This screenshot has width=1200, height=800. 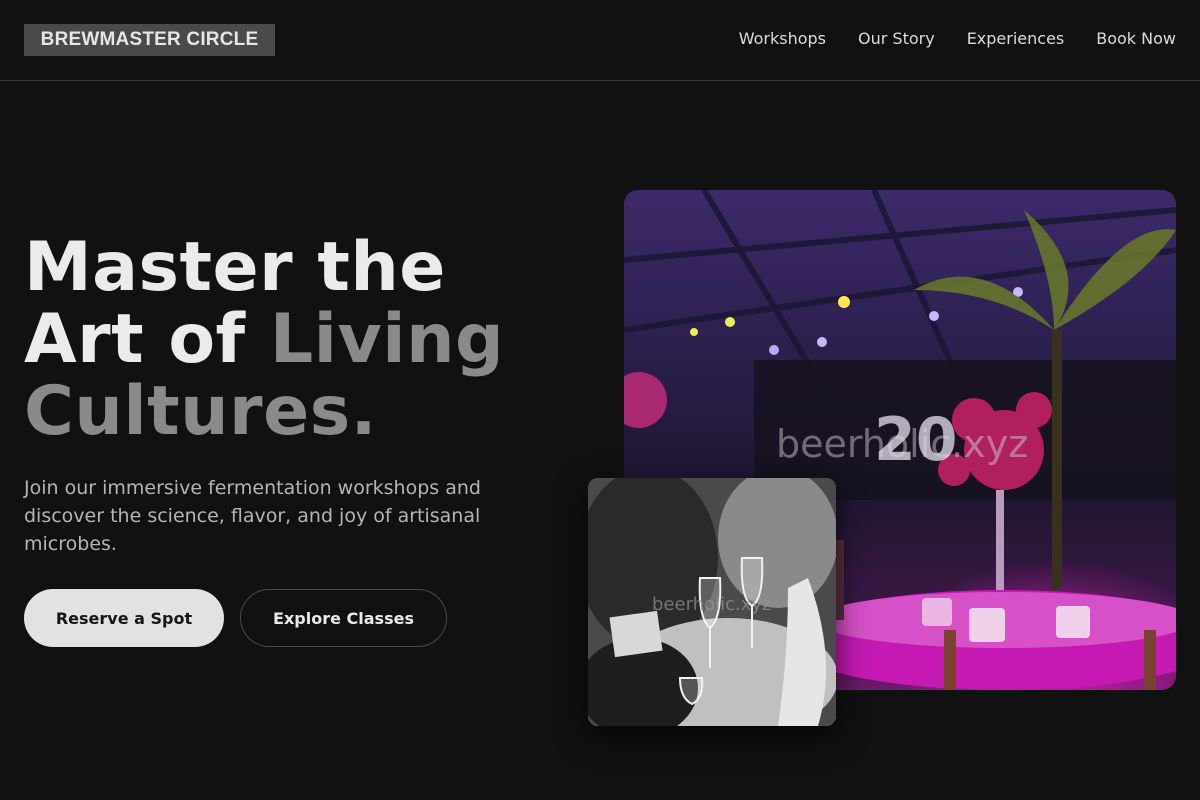 I want to click on hero-title-line2b: Living, so click(x=387, y=339).